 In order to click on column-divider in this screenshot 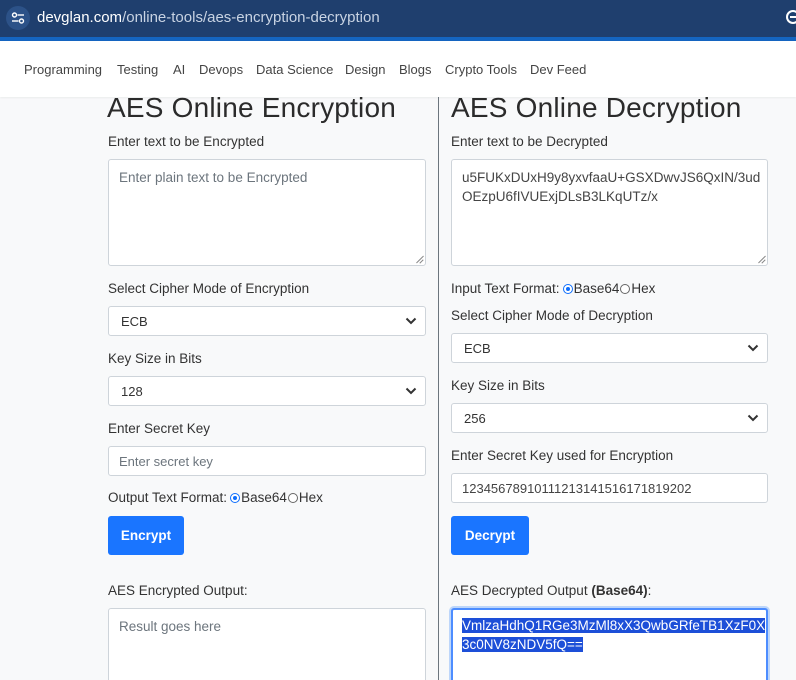, I will do `click(438, 388)`.